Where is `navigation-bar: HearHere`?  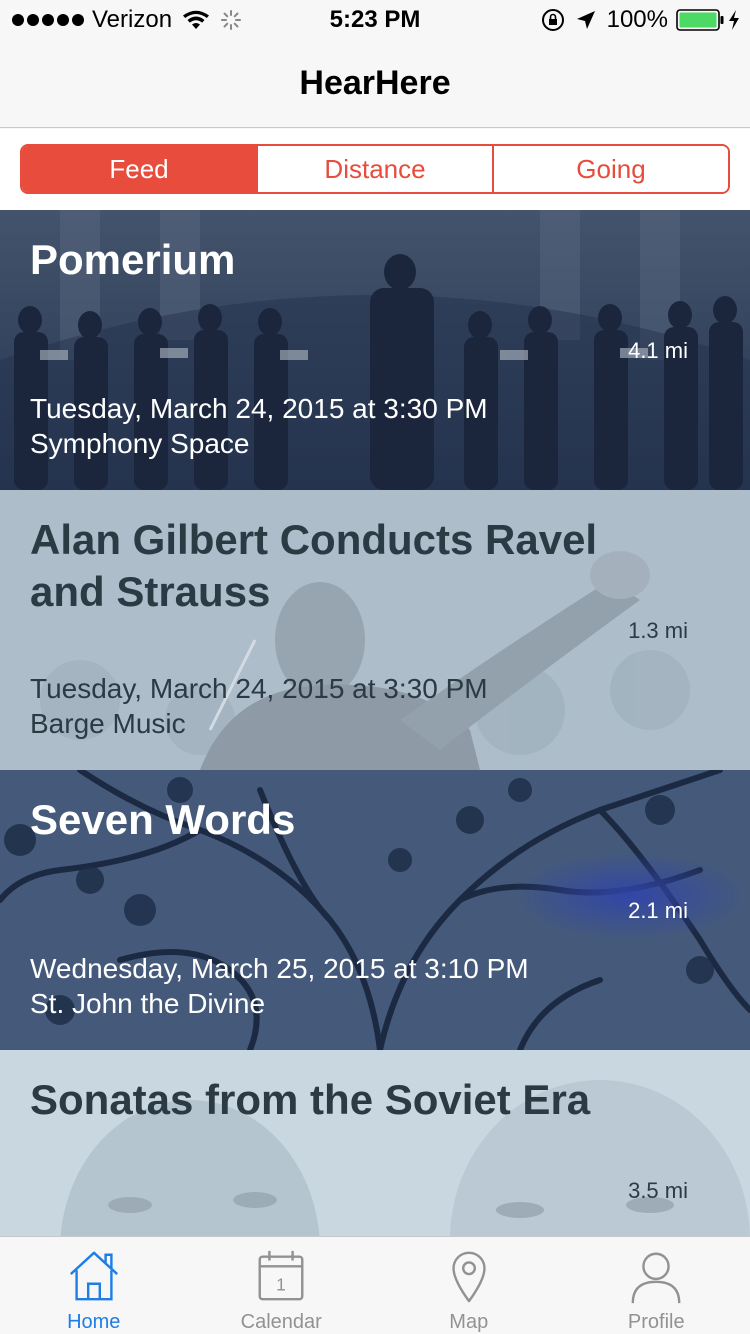
navigation-bar: HearHere is located at coordinates (375, 84).